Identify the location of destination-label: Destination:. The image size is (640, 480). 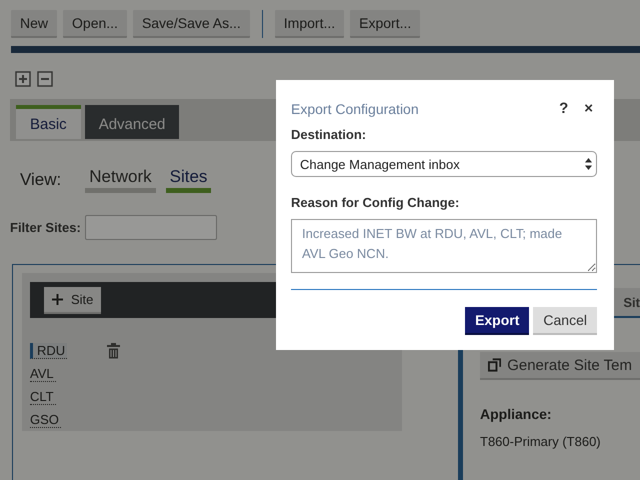
(329, 134).